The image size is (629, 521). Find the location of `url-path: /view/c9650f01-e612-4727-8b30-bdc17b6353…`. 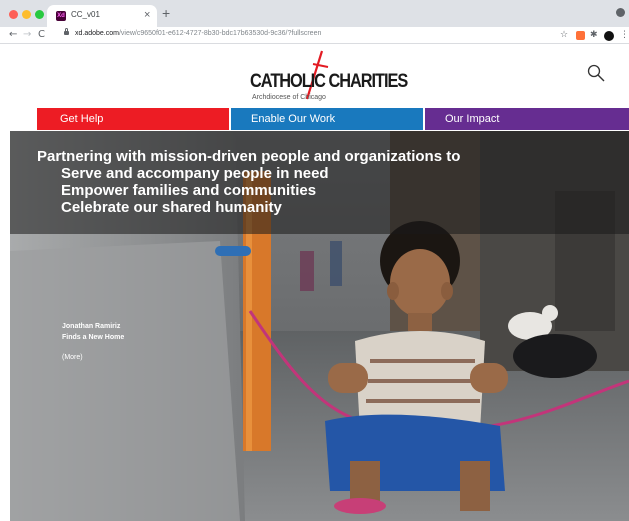

url-path: /view/c9650f01-e612-4727-8b30-bdc17b6353… is located at coordinates (220, 33).